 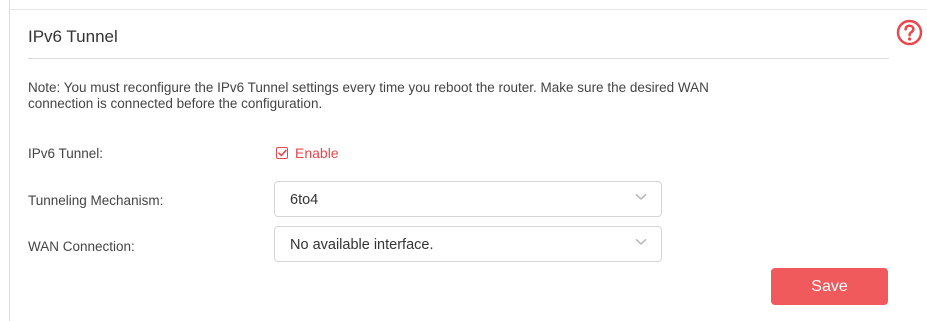 I want to click on title-divider, so click(x=458, y=58).